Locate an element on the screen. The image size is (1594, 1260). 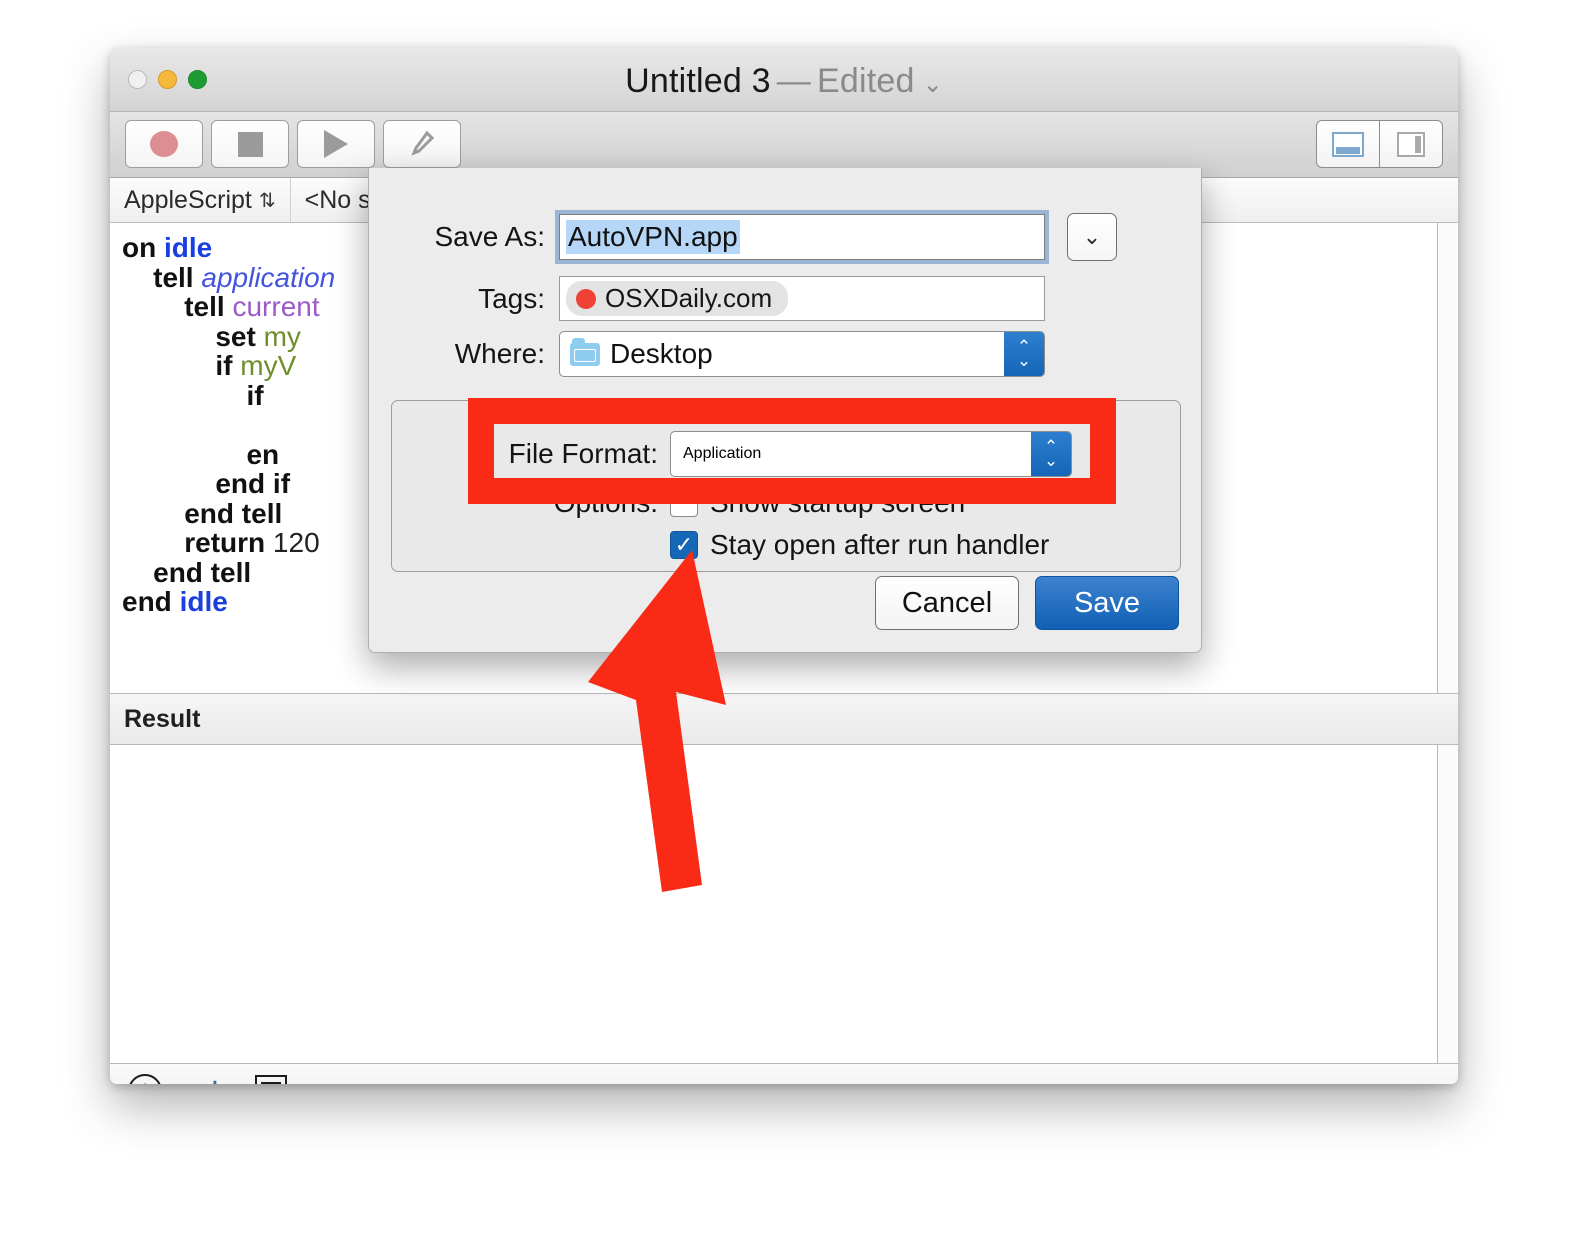
tags-row: Tags: OSXDaily.com is located at coordinates (785, 298).